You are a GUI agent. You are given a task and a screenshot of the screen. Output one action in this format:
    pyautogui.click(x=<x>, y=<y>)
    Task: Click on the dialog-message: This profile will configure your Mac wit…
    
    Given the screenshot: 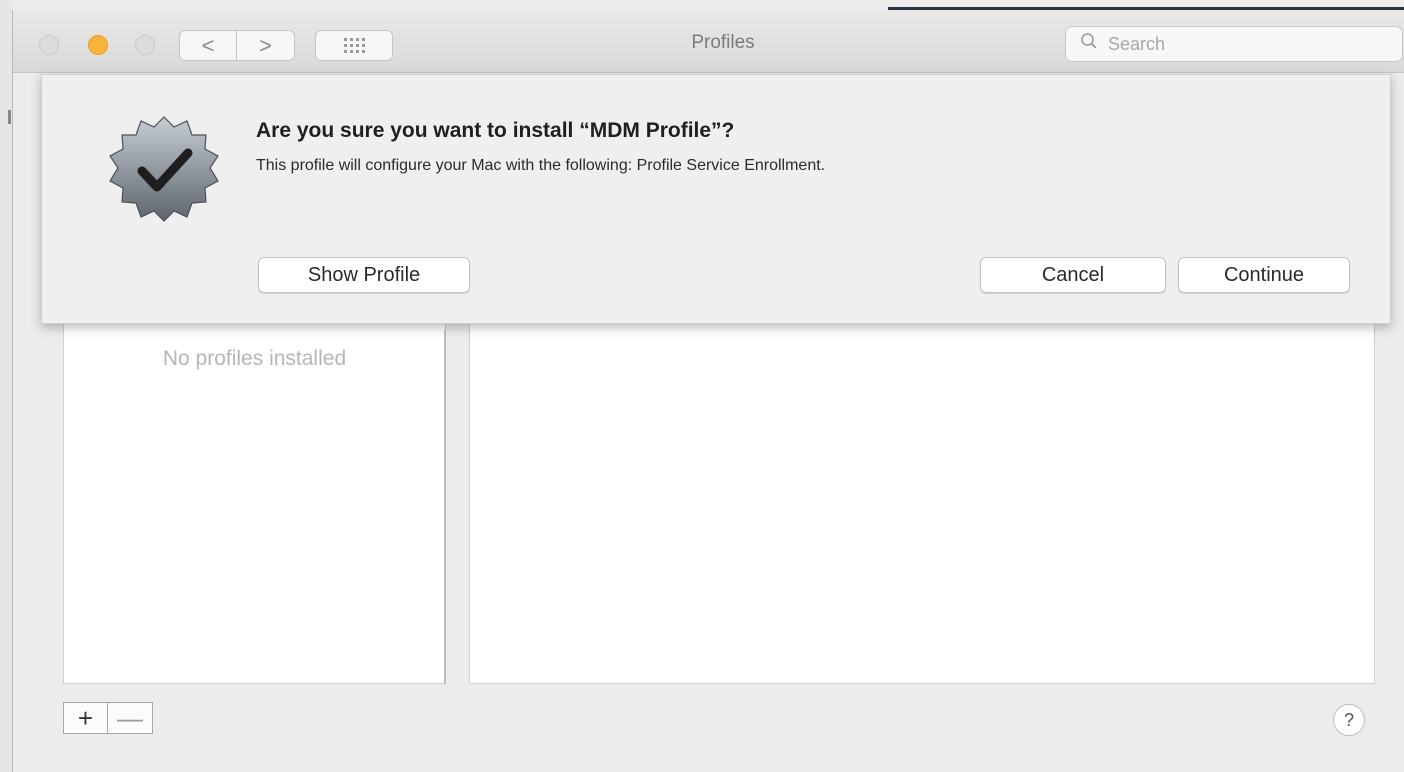 What is the action you would take?
    pyautogui.click(x=541, y=165)
    